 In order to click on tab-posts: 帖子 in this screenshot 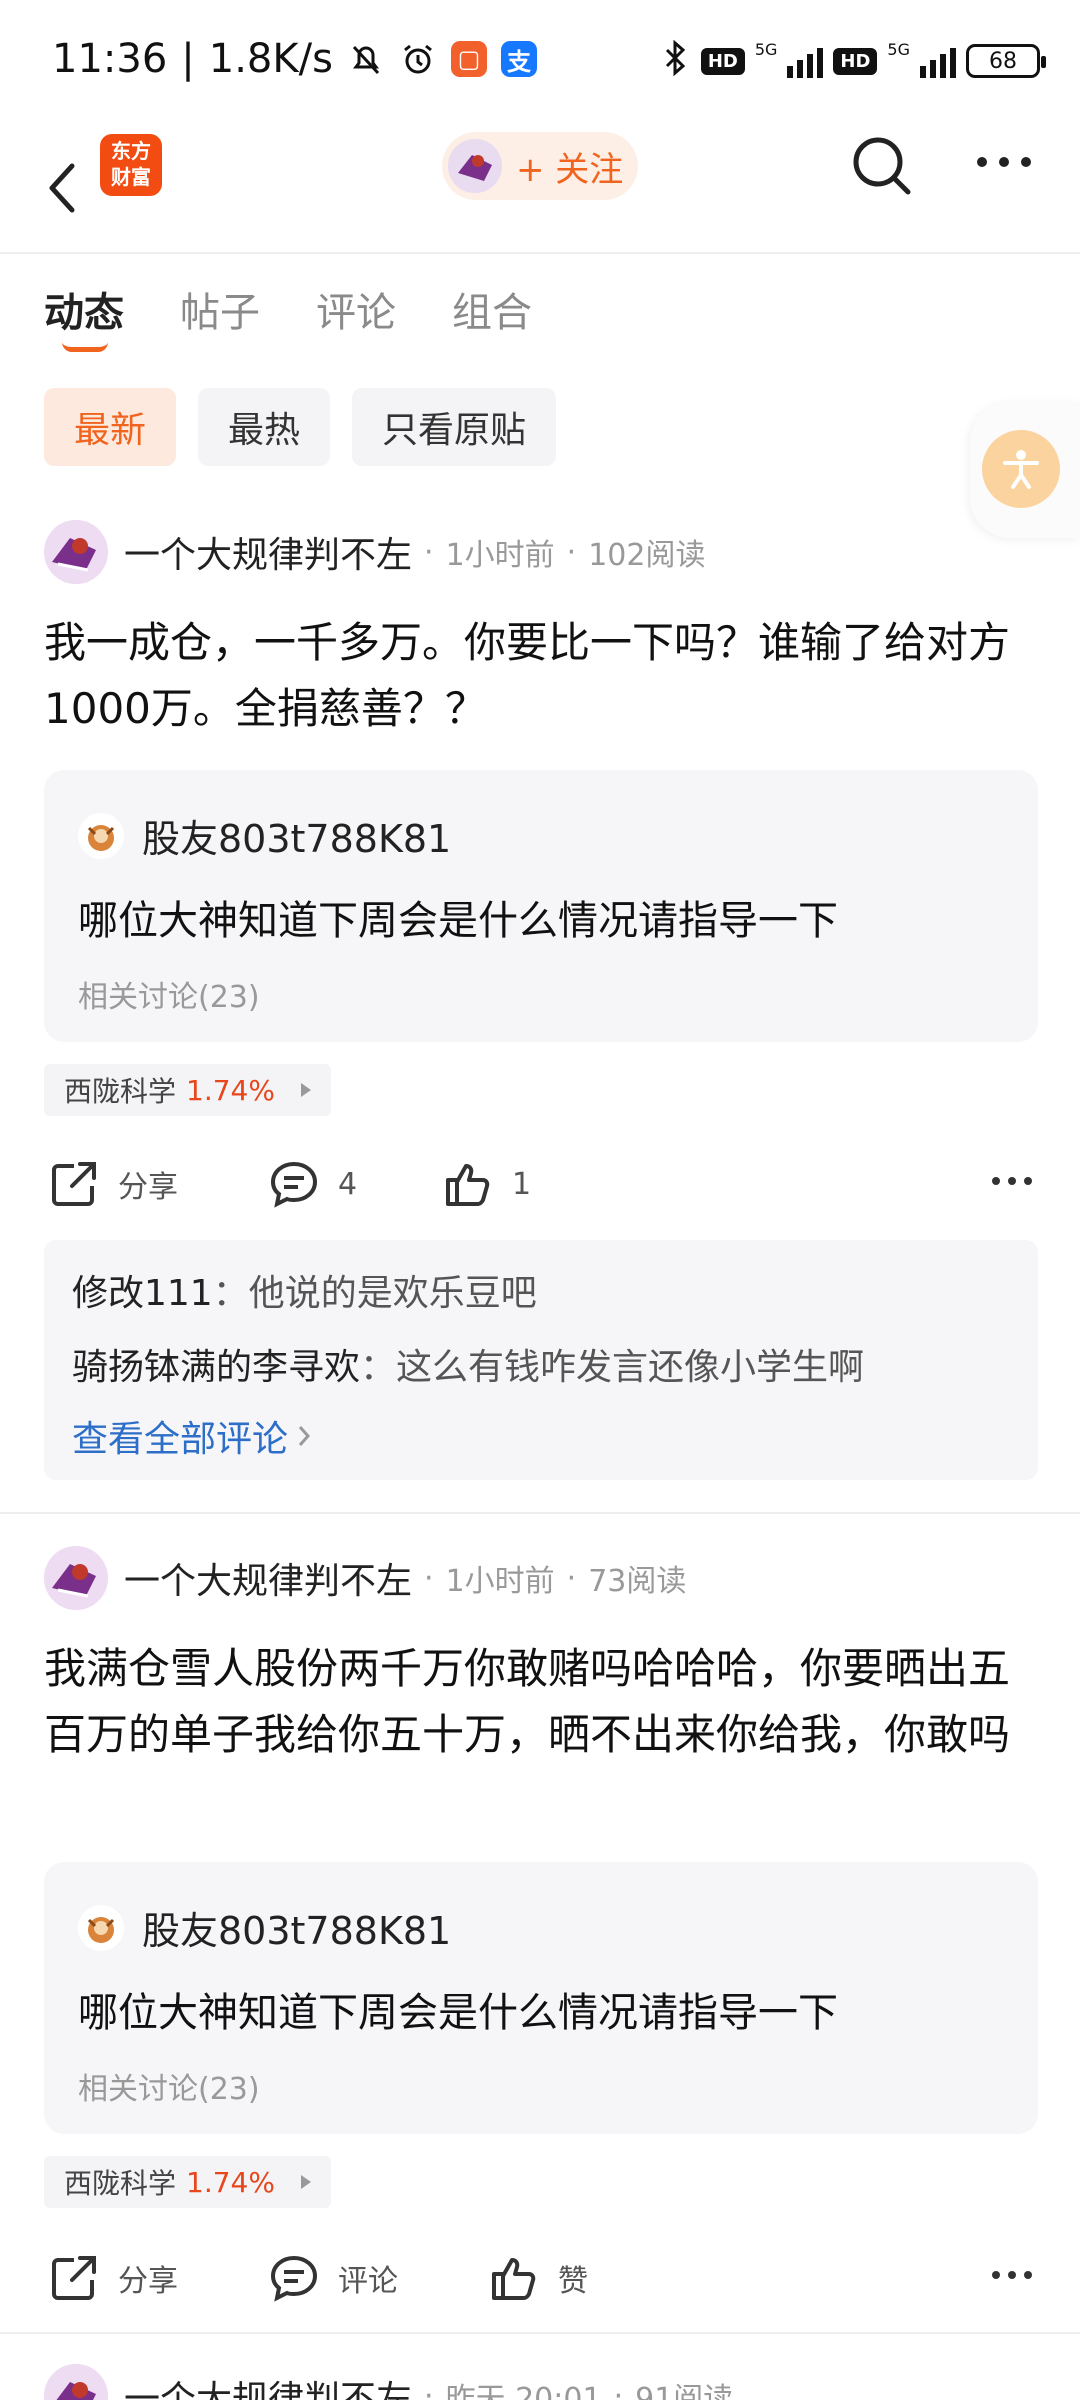, I will do `click(220, 309)`.